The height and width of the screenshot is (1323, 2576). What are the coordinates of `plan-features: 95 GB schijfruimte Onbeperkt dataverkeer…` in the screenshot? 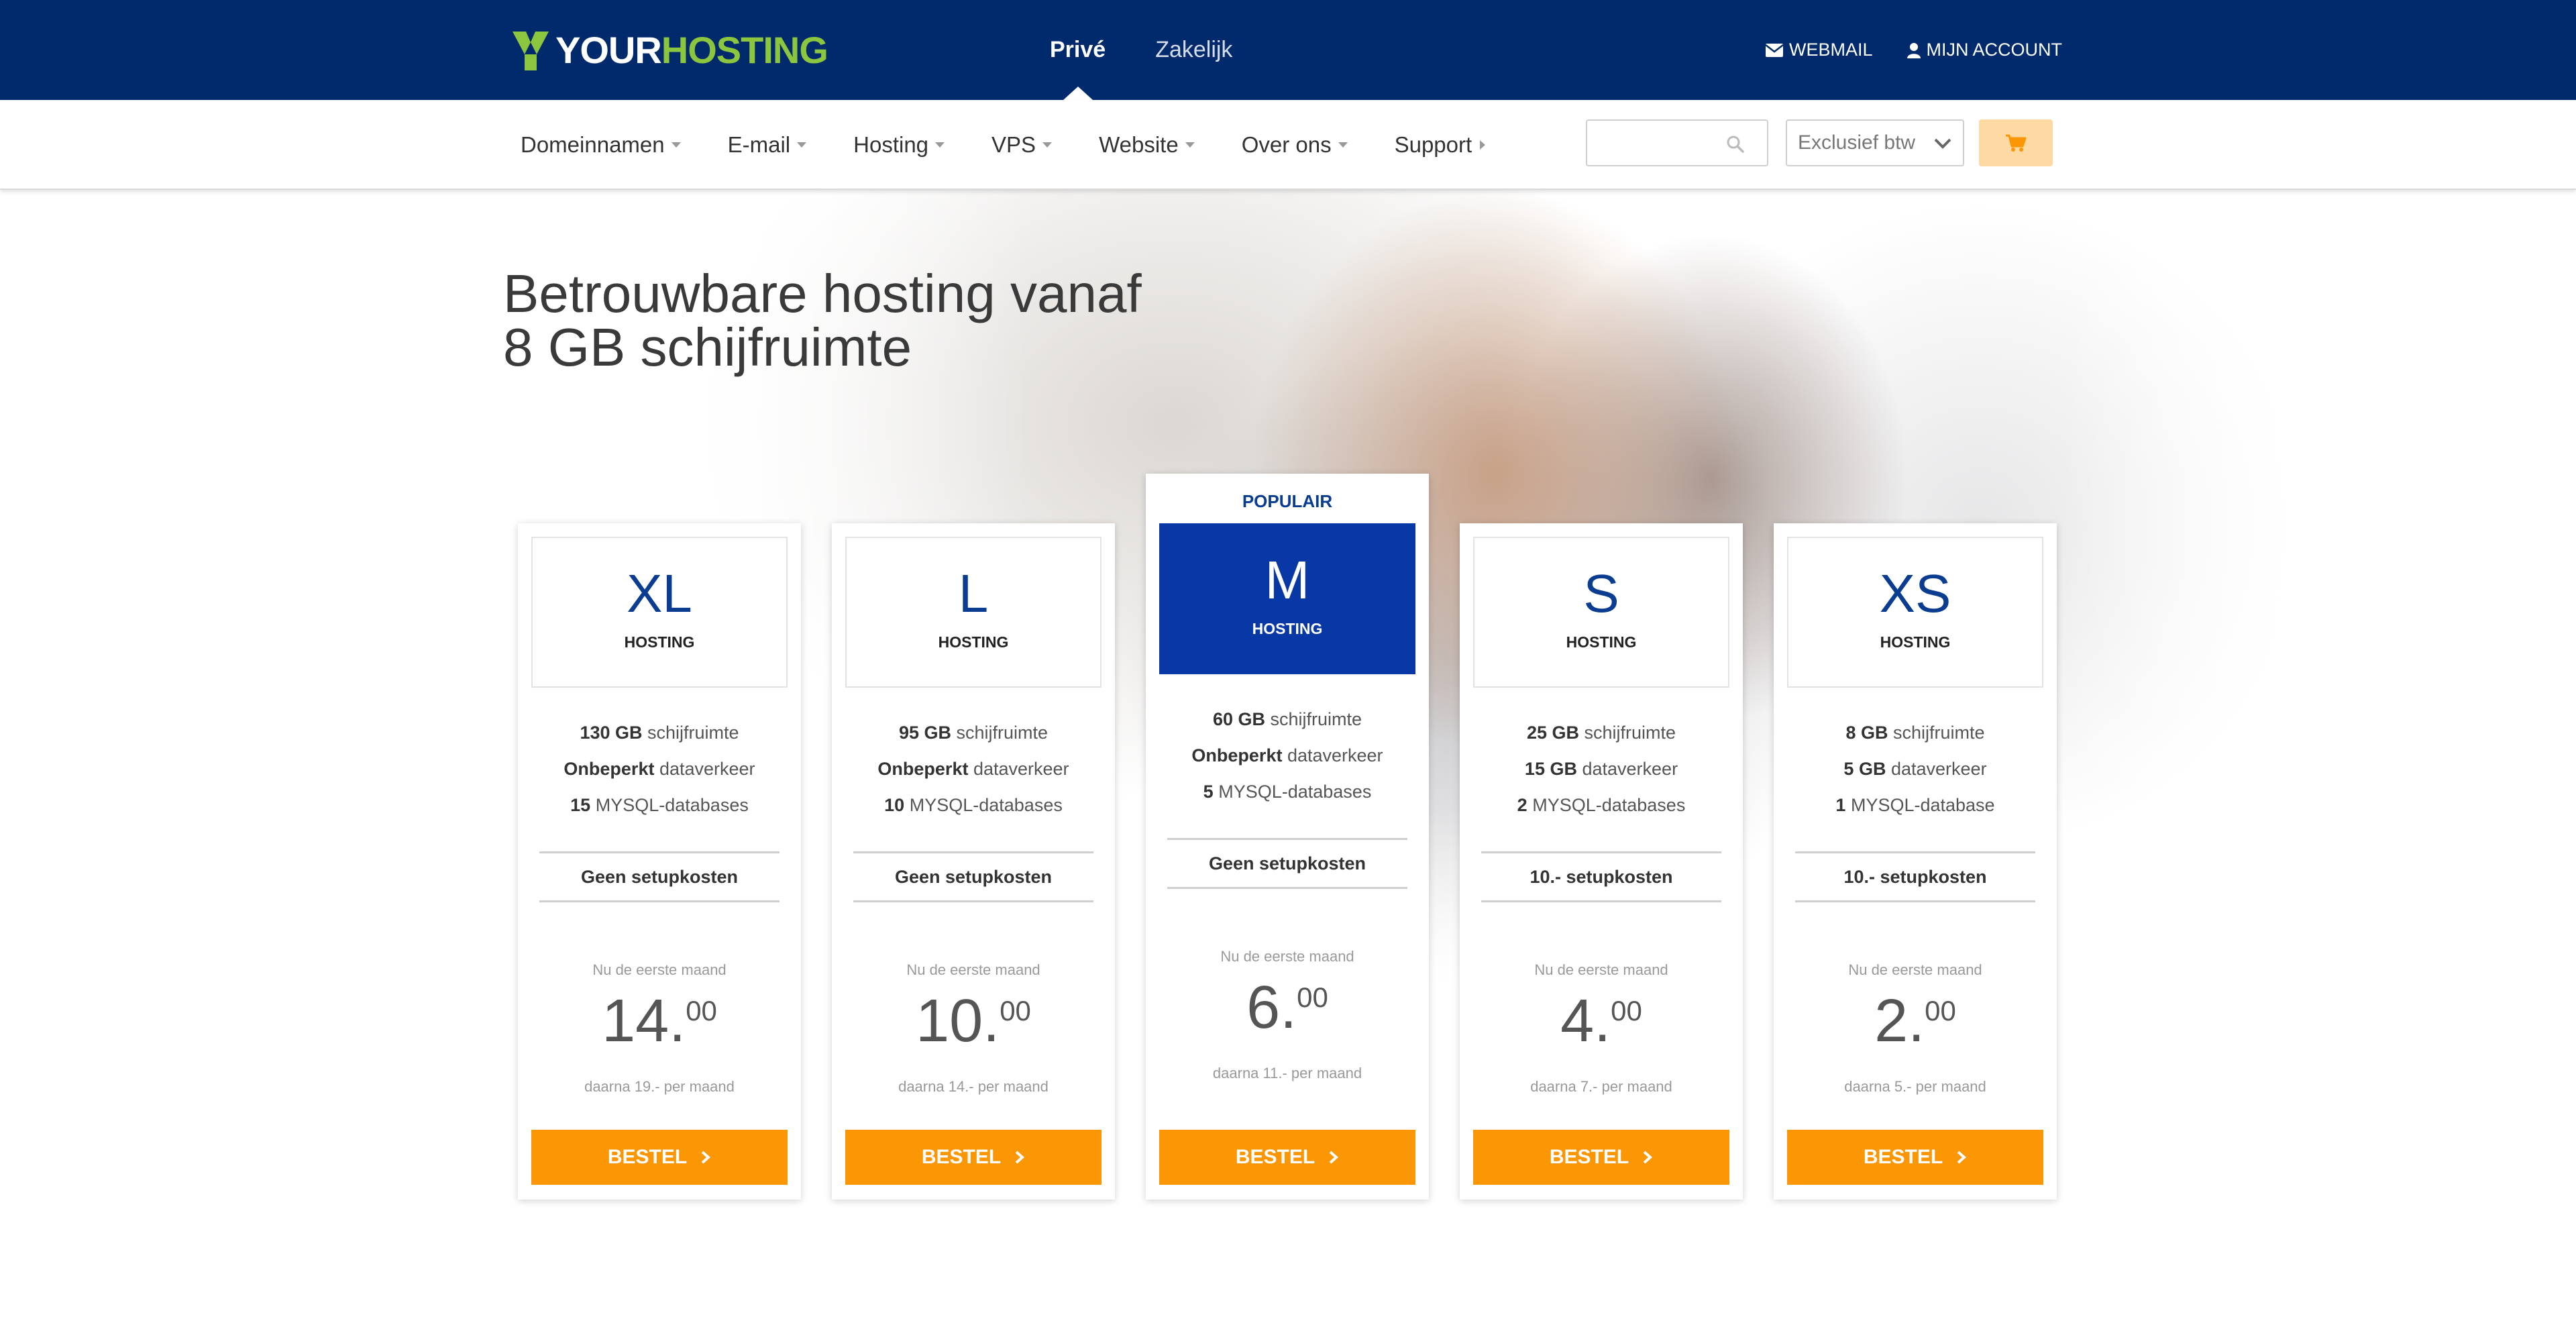 It's located at (973, 769).